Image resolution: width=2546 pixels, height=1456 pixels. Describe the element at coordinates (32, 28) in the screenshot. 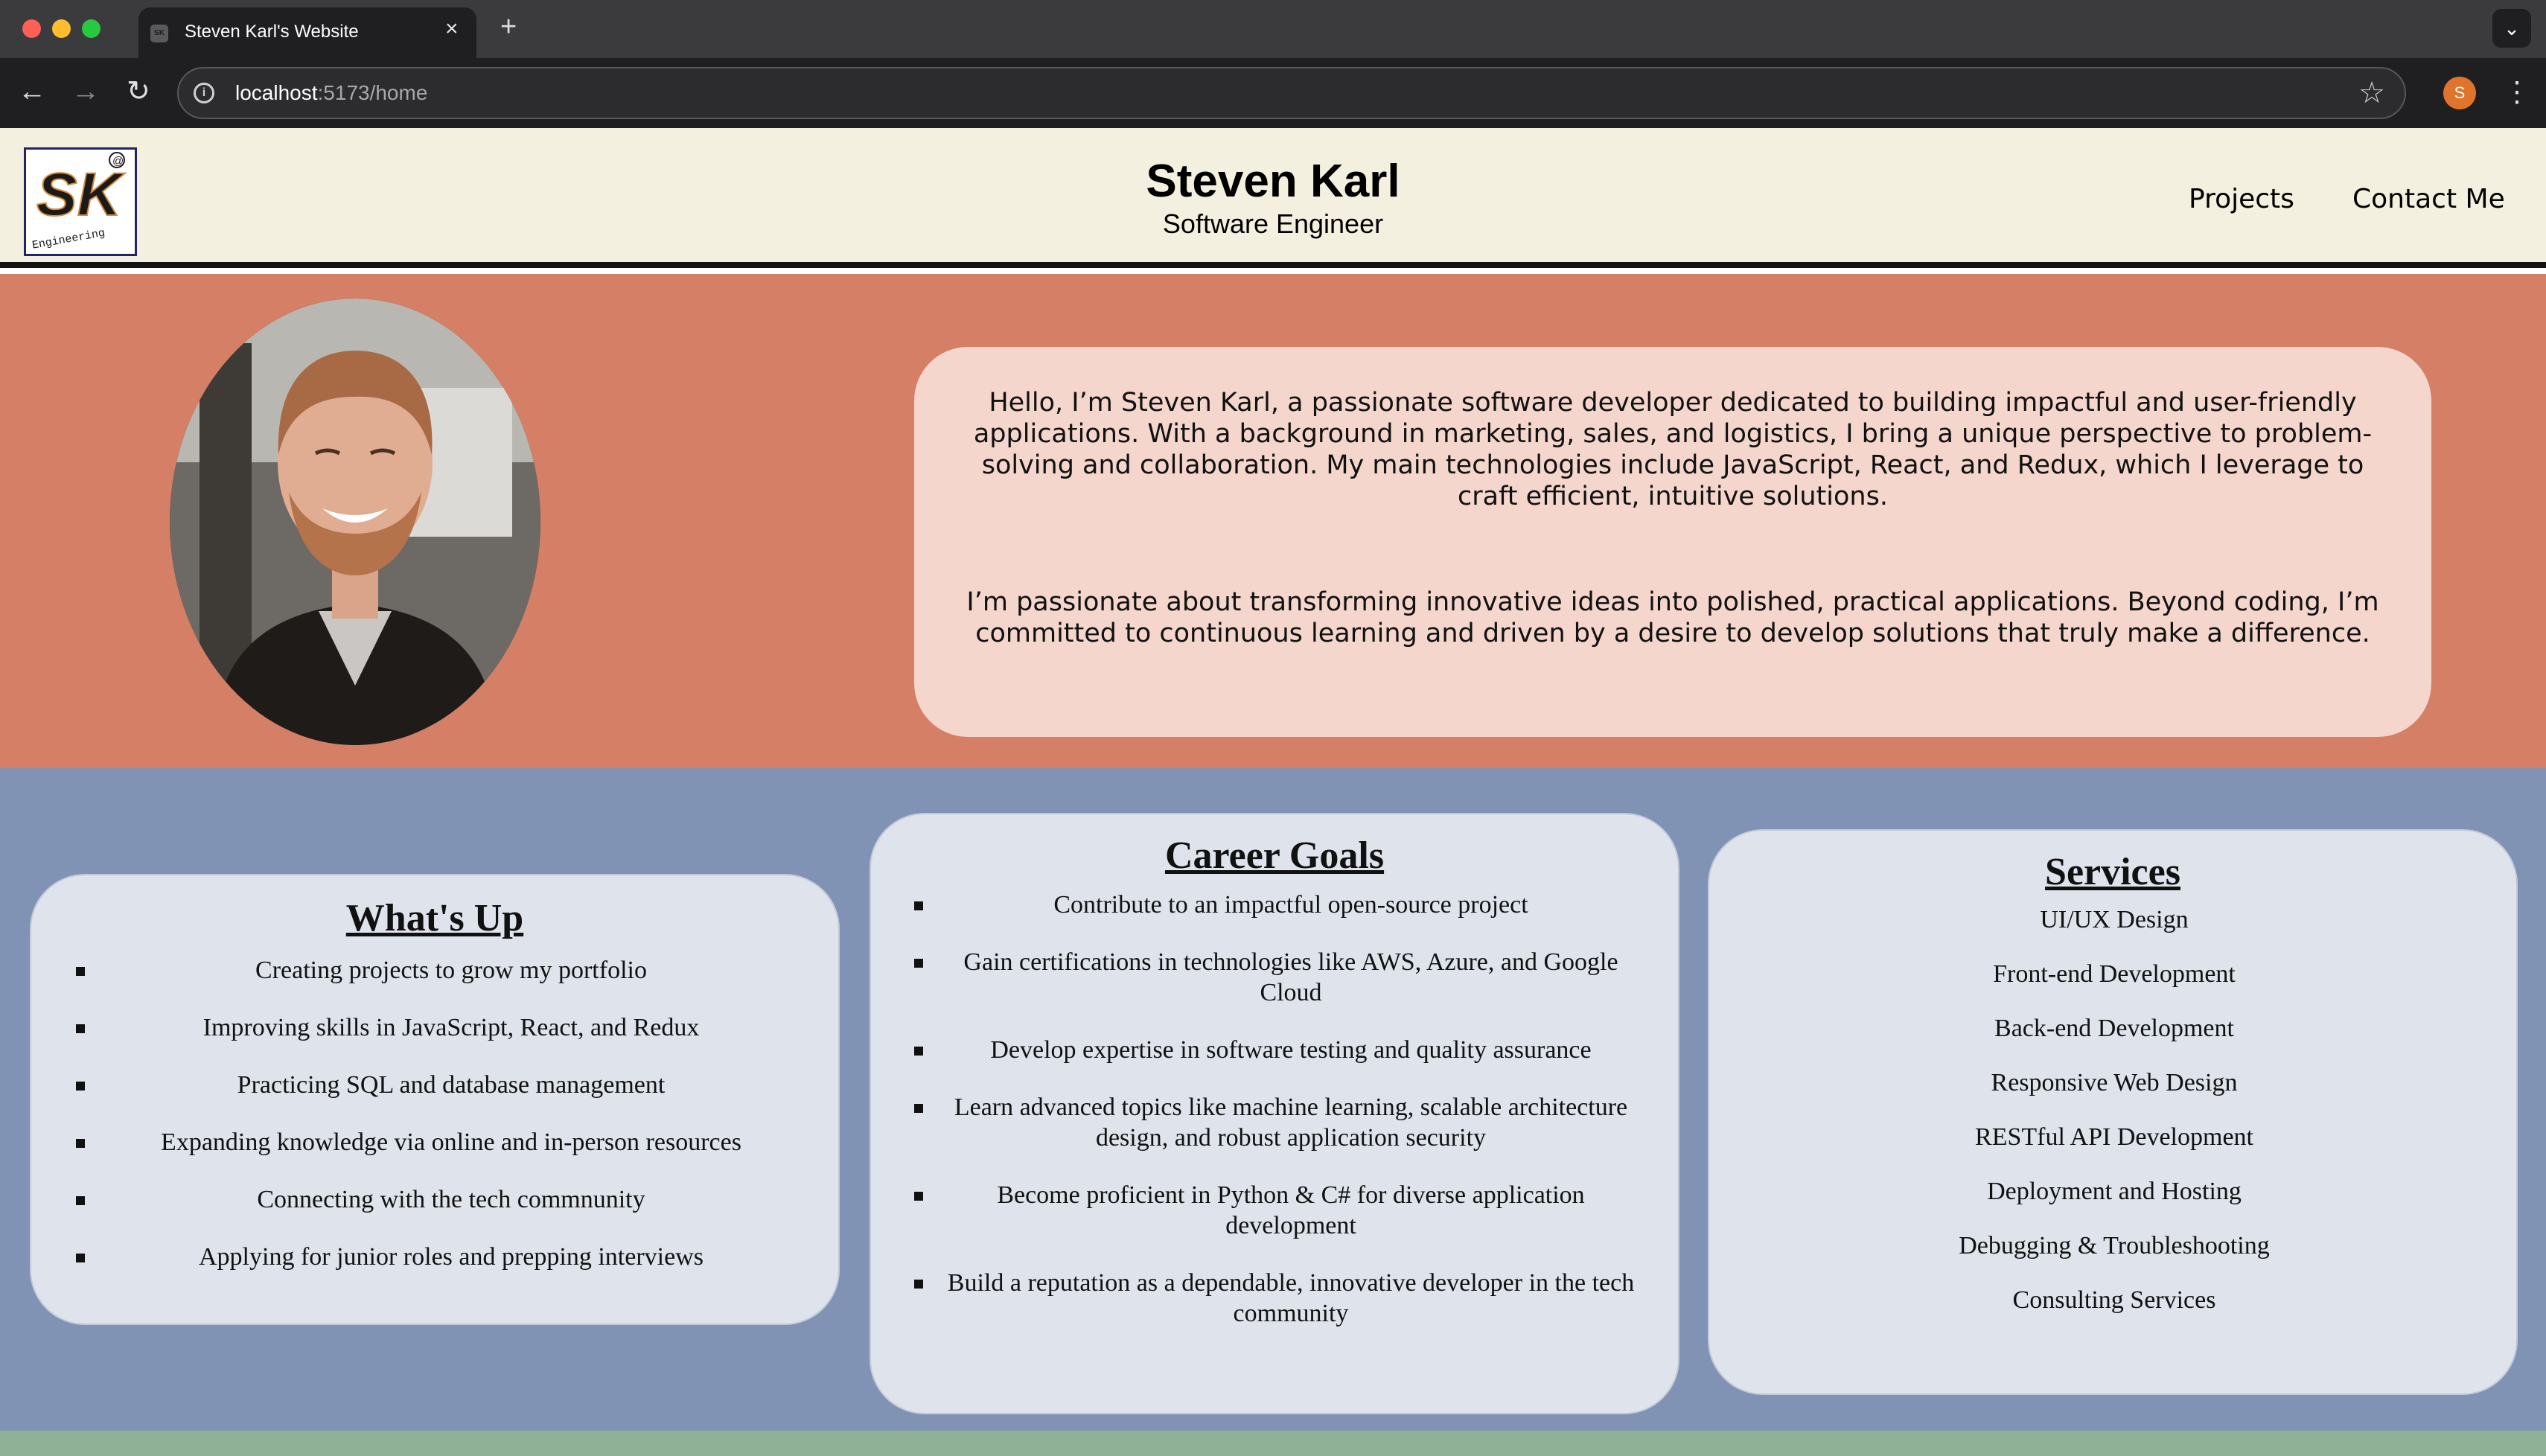

I see `close-window-button` at that location.